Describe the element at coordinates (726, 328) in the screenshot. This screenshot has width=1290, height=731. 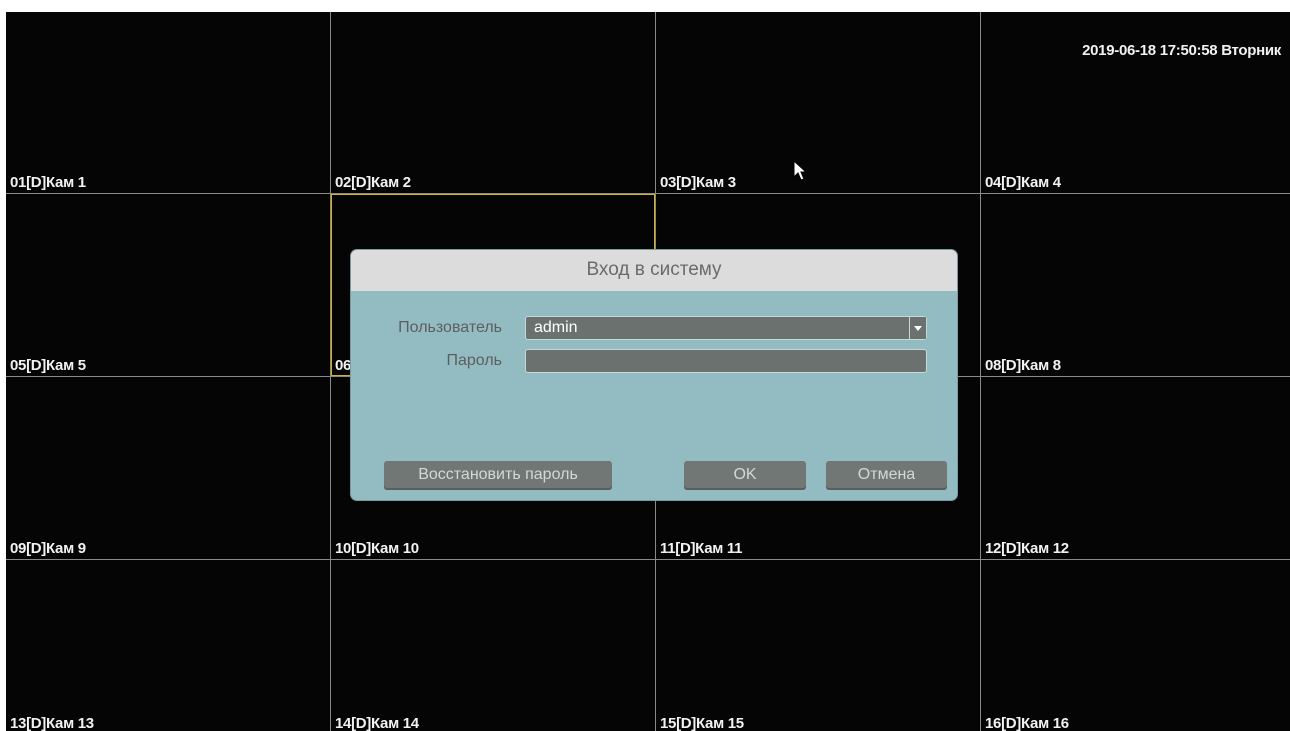
I see `user-select: admin` at that location.